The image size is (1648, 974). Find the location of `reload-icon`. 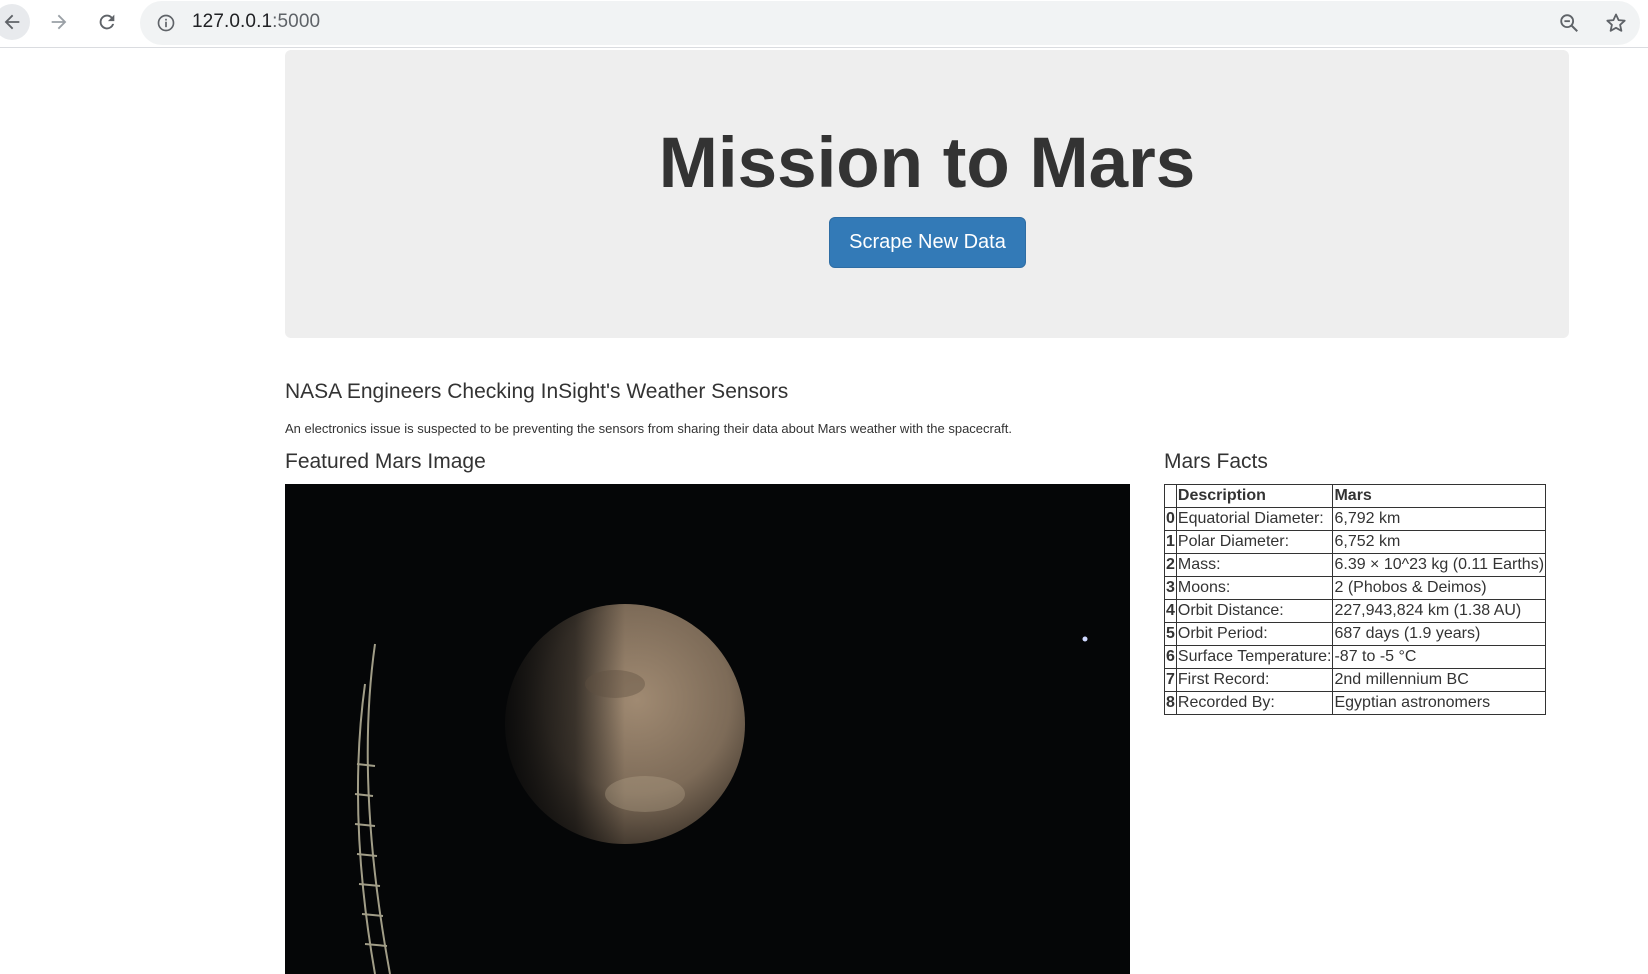

reload-icon is located at coordinates (107, 22).